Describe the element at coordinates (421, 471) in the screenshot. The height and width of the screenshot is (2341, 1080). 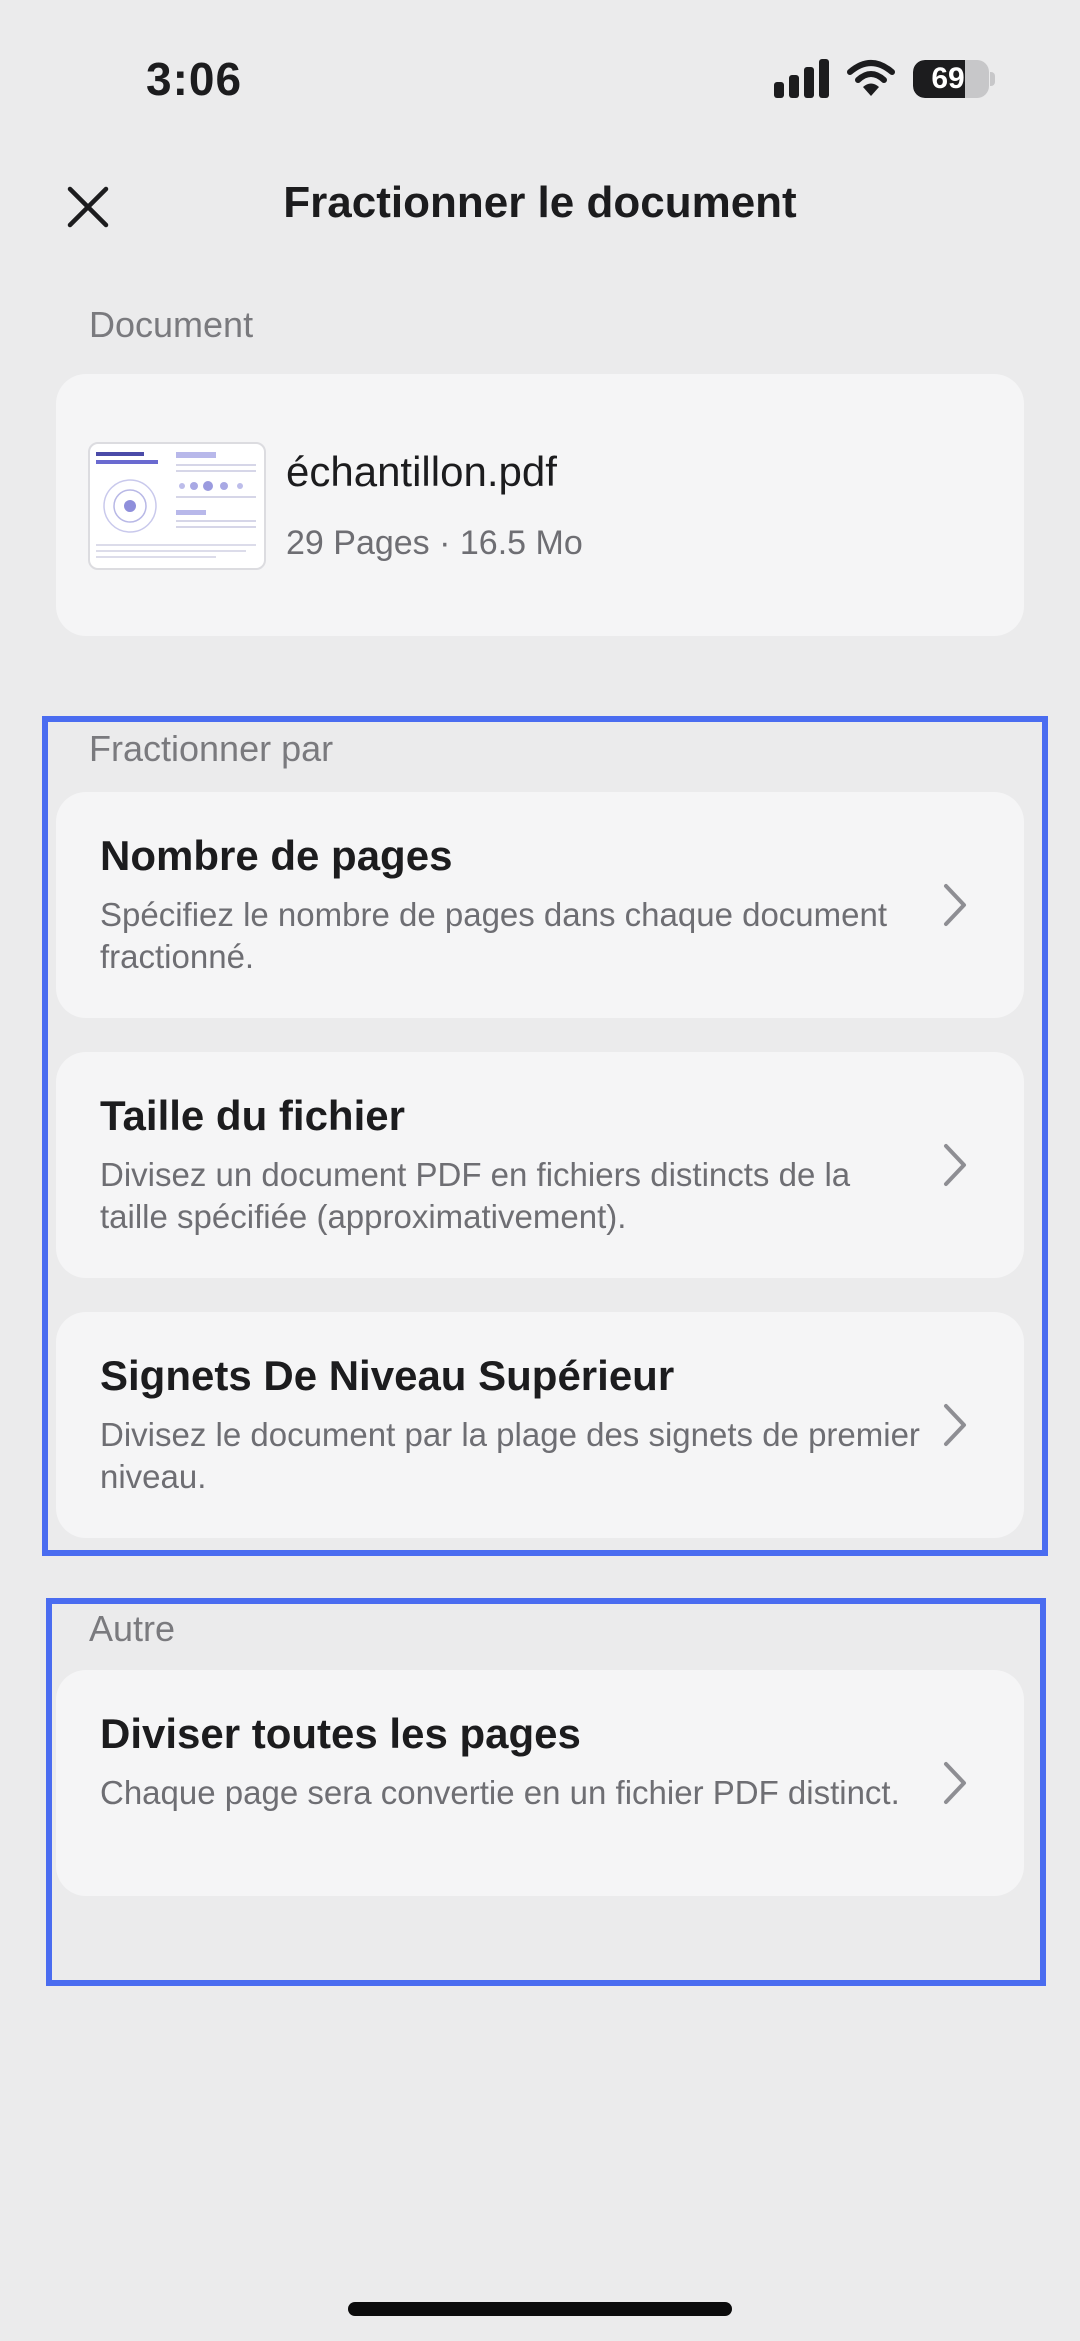
I see `document-file-name: échantillon.pdf` at that location.